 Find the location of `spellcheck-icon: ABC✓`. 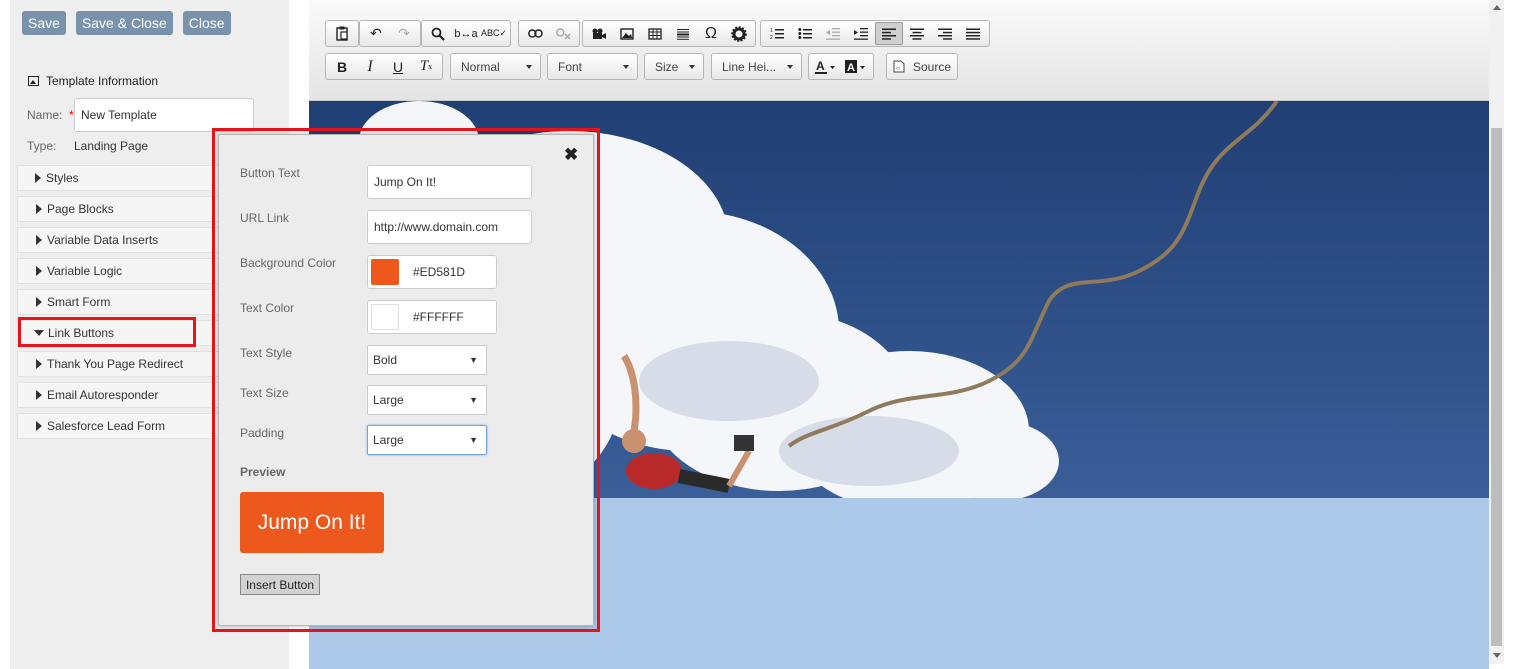

spellcheck-icon: ABC✓ is located at coordinates (494, 33).